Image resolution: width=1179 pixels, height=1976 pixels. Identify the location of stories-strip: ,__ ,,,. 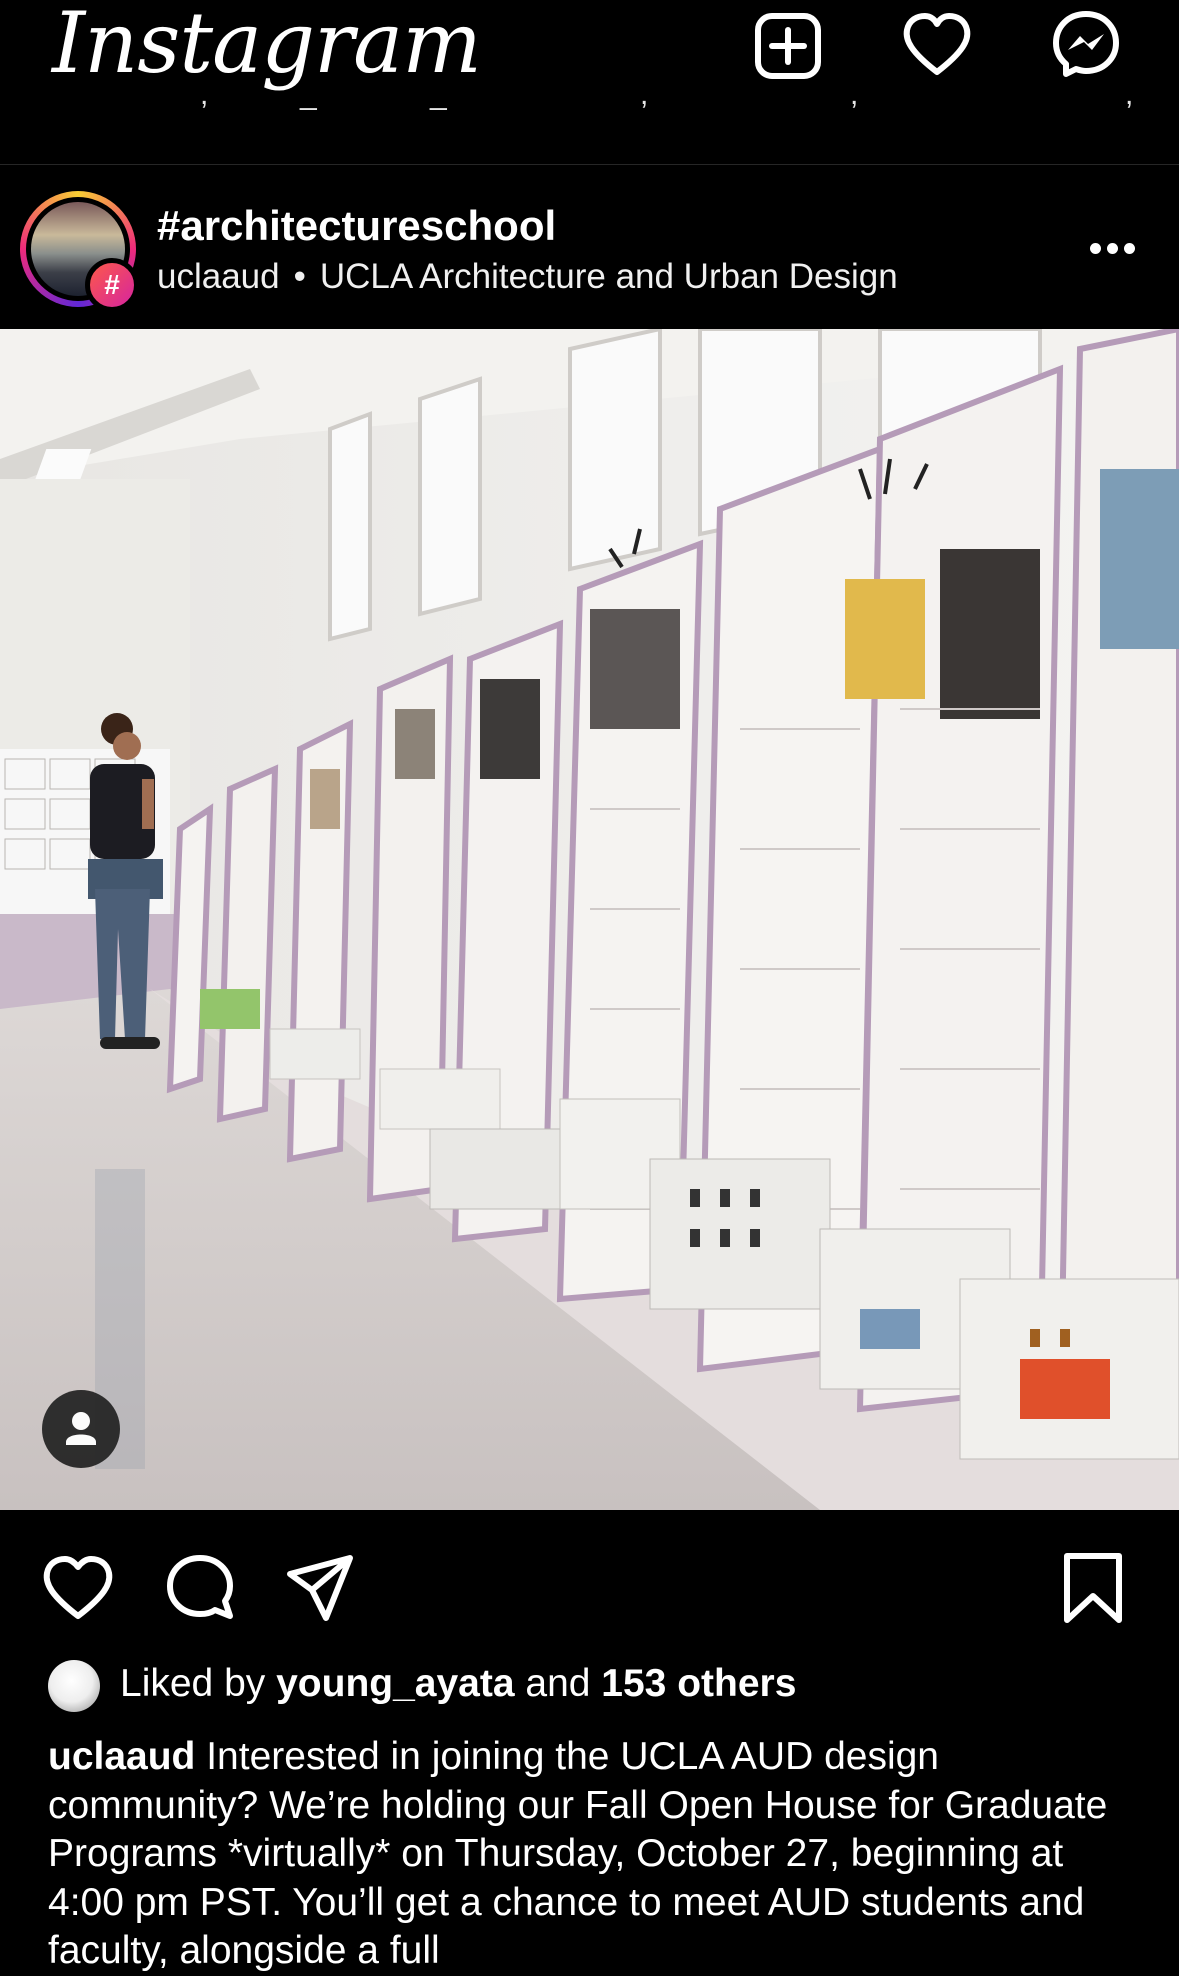
(589, 132).